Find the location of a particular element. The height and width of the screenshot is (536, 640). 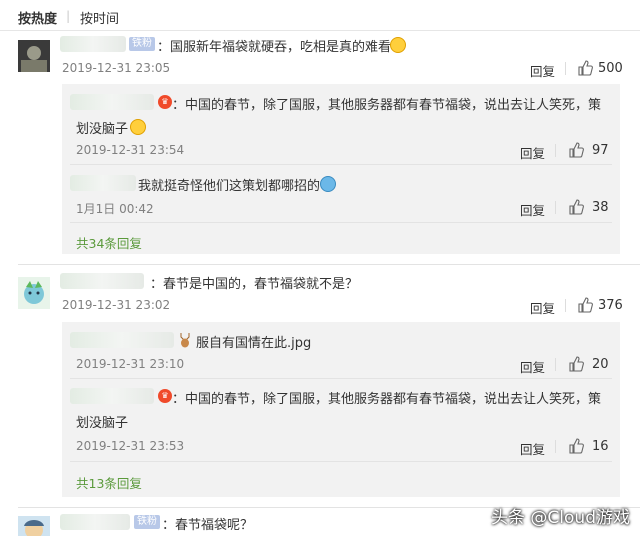

like-count: 20 is located at coordinates (600, 364).